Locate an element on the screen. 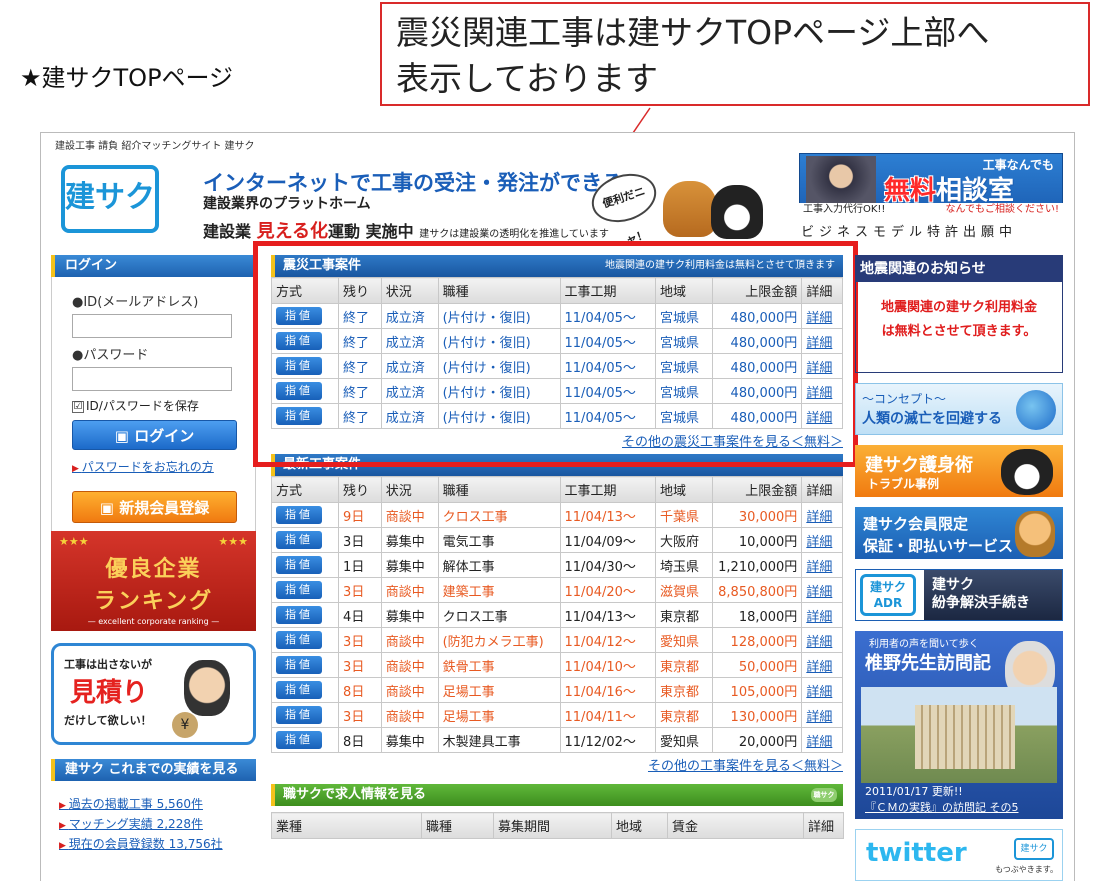 The height and width of the screenshot is (881, 1097). column-header: 残り is located at coordinates (360, 489).